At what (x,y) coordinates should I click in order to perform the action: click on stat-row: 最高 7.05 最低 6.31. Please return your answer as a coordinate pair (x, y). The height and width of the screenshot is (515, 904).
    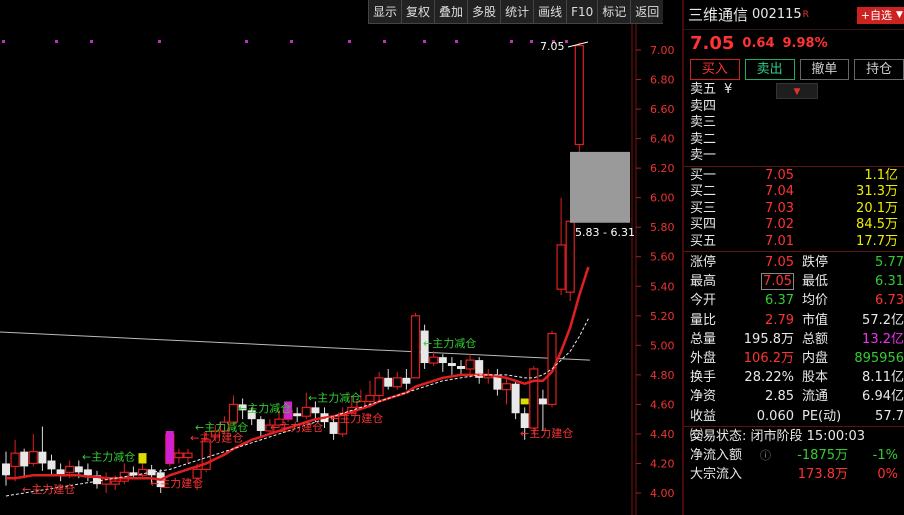
    Looking at the image, I should click on (794, 281).